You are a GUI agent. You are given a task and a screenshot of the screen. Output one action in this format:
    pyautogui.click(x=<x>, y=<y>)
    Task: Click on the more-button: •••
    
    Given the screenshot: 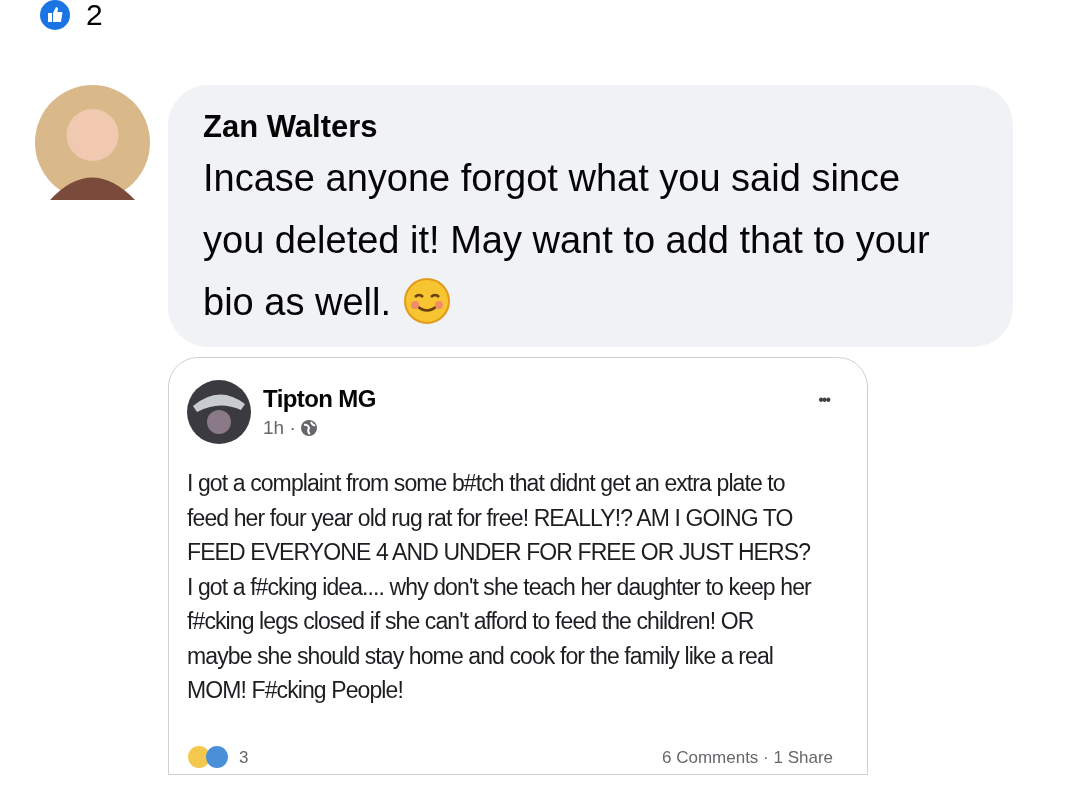 What is the action you would take?
    pyautogui.click(x=833, y=396)
    